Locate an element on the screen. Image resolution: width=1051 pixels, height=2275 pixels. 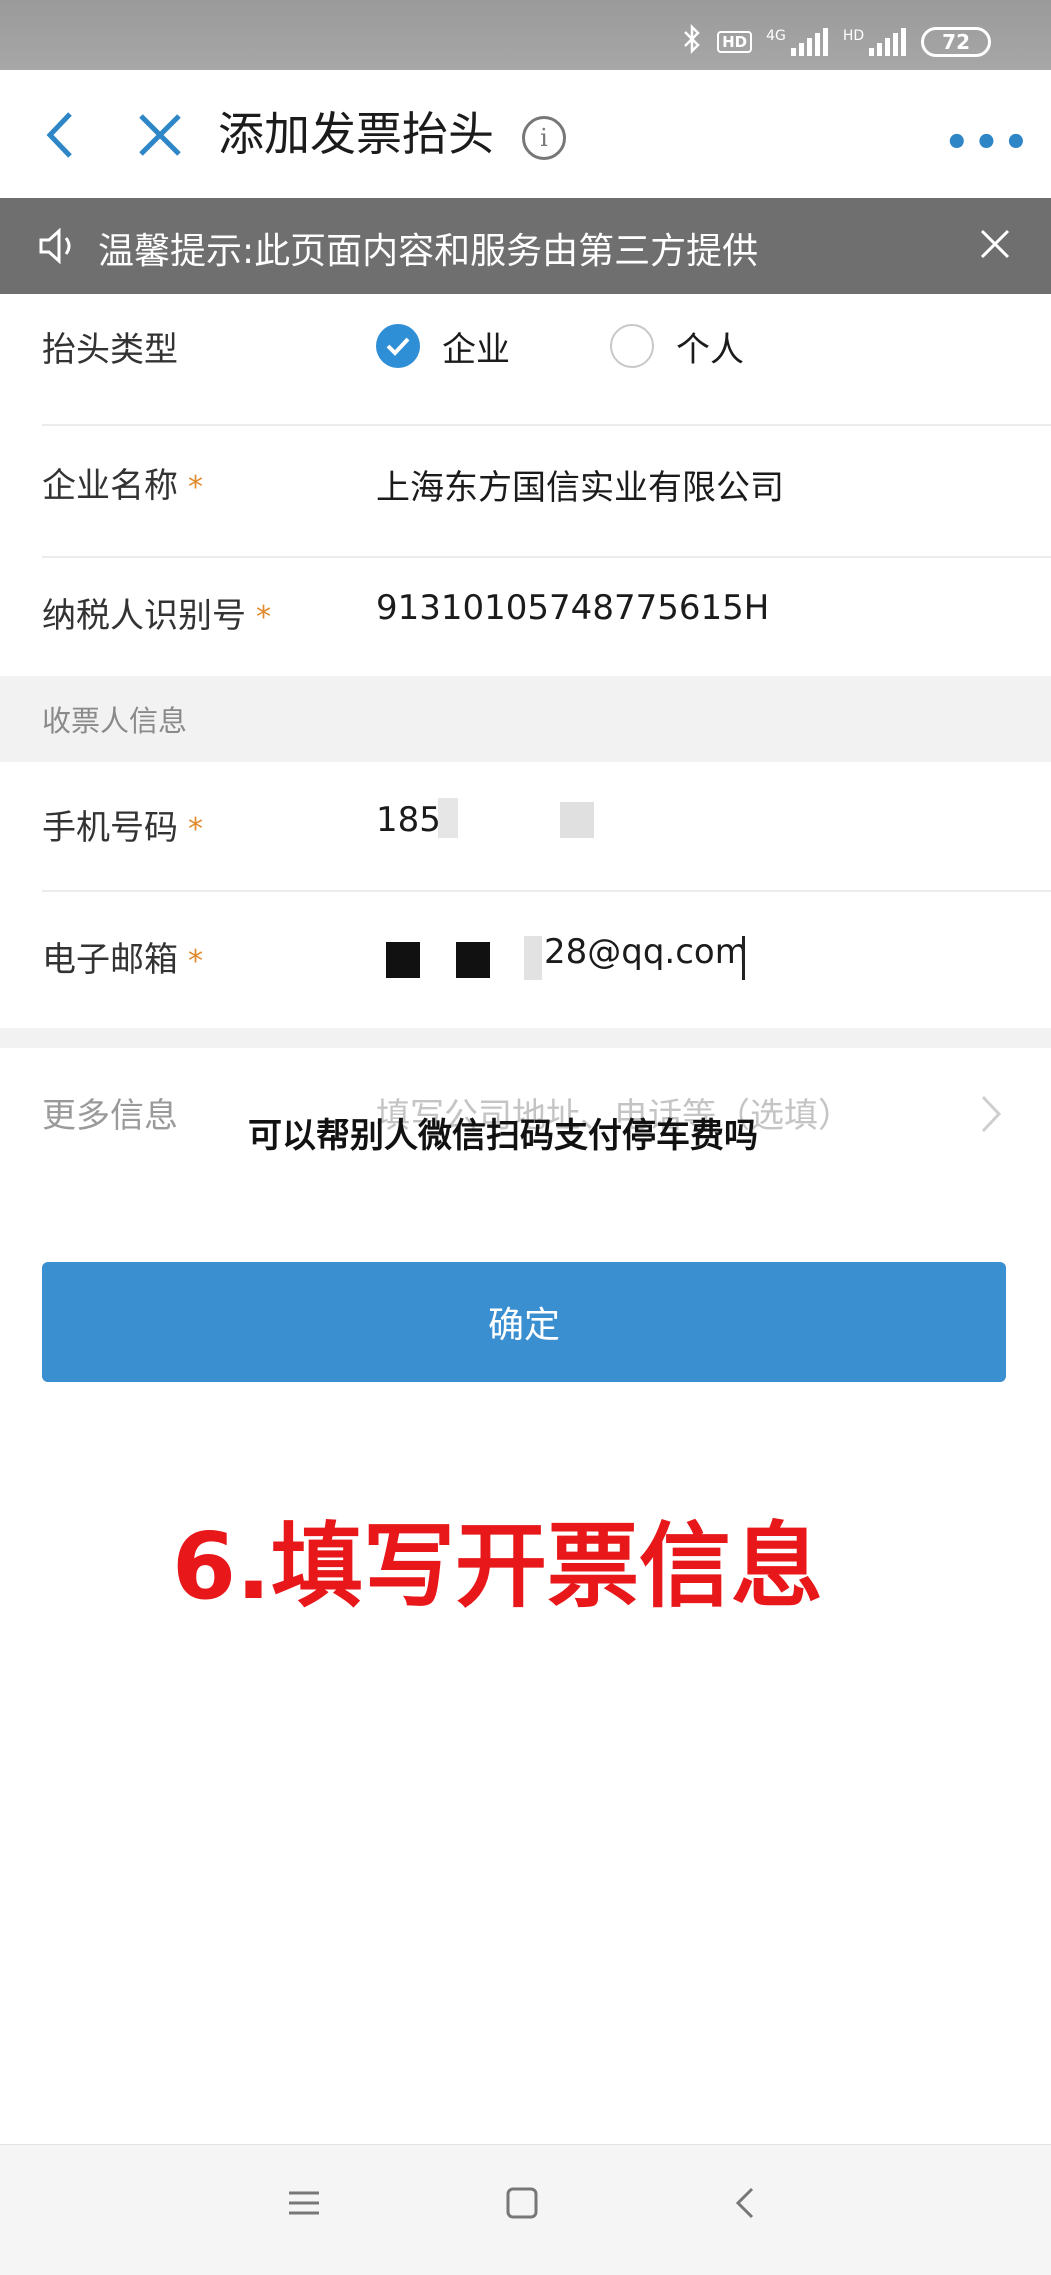
network-type-label: 4G is located at coordinates (776, 35).